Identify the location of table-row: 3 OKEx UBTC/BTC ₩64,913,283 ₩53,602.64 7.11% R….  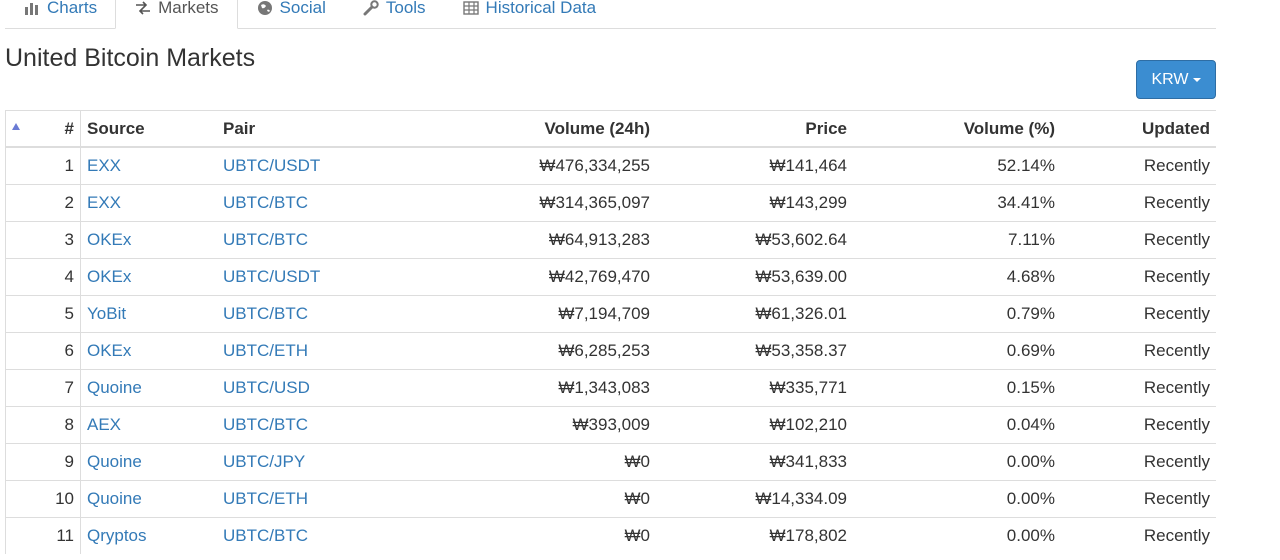
(610, 240).